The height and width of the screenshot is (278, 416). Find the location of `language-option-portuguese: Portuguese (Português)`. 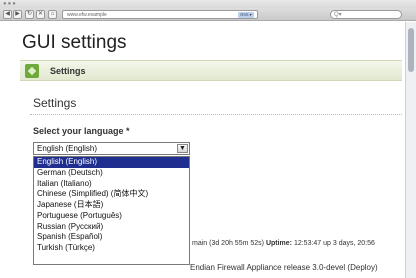

language-option-portuguese: Portuguese (Português) is located at coordinates (111, 216).